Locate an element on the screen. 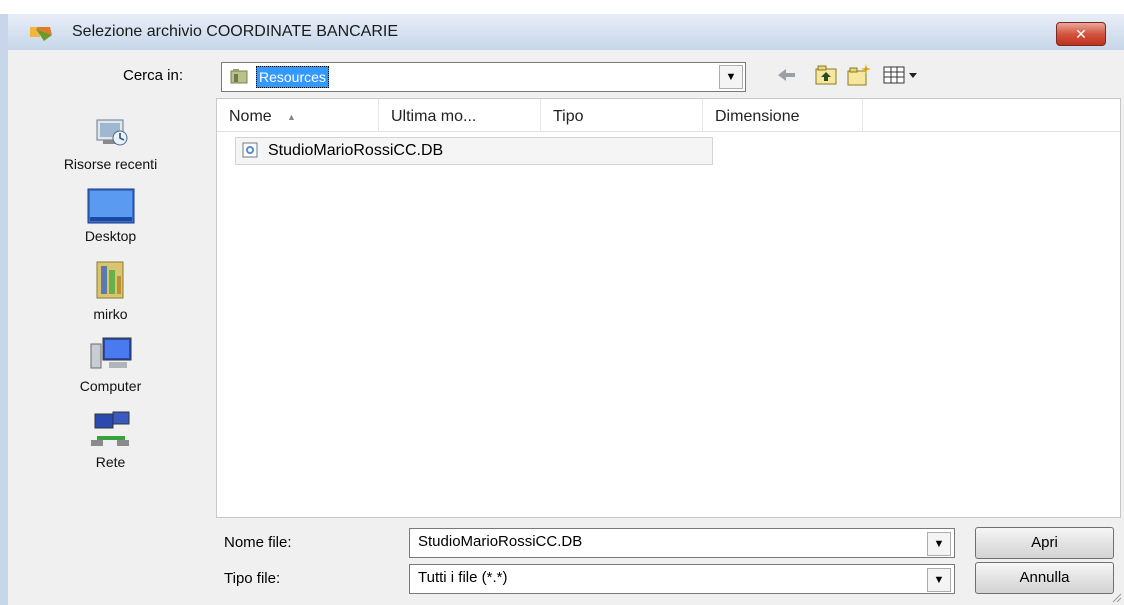  place-label: mirko is located at coordinates (110, 314).